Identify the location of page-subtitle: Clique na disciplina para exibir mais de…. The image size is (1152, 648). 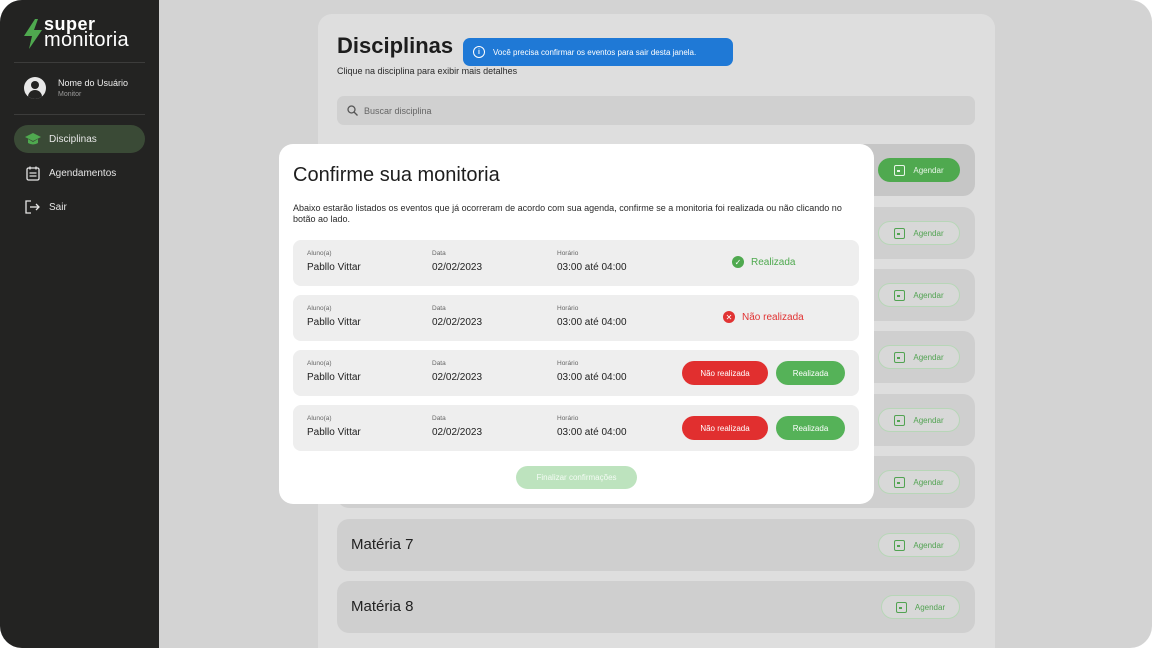
(427, 71).